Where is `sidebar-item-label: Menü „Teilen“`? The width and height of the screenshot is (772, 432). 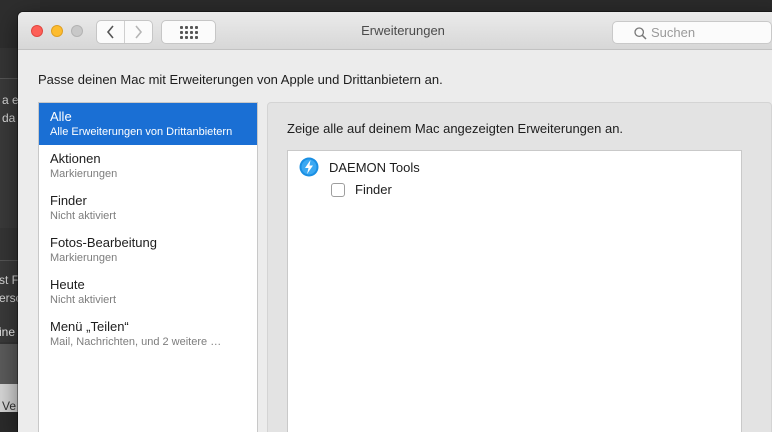 sidebar-item-label: Menü „Teilen“ is located at coordinates (89, 326).